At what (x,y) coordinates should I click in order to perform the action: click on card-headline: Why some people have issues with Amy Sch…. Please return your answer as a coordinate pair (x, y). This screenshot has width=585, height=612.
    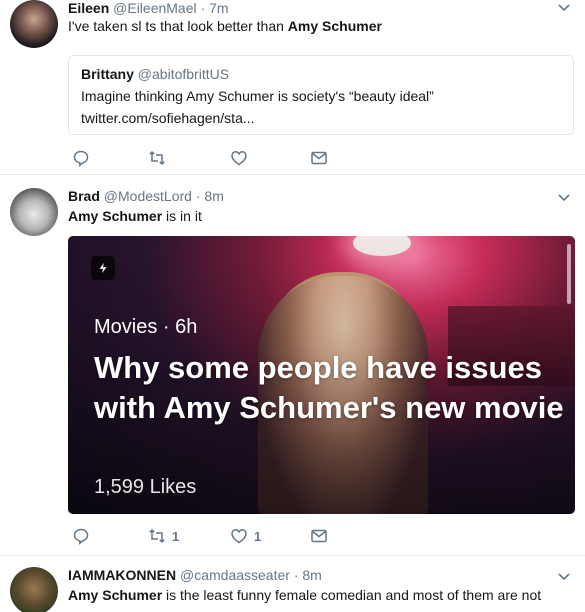
    Looking at the image, I should click on (329, 388).